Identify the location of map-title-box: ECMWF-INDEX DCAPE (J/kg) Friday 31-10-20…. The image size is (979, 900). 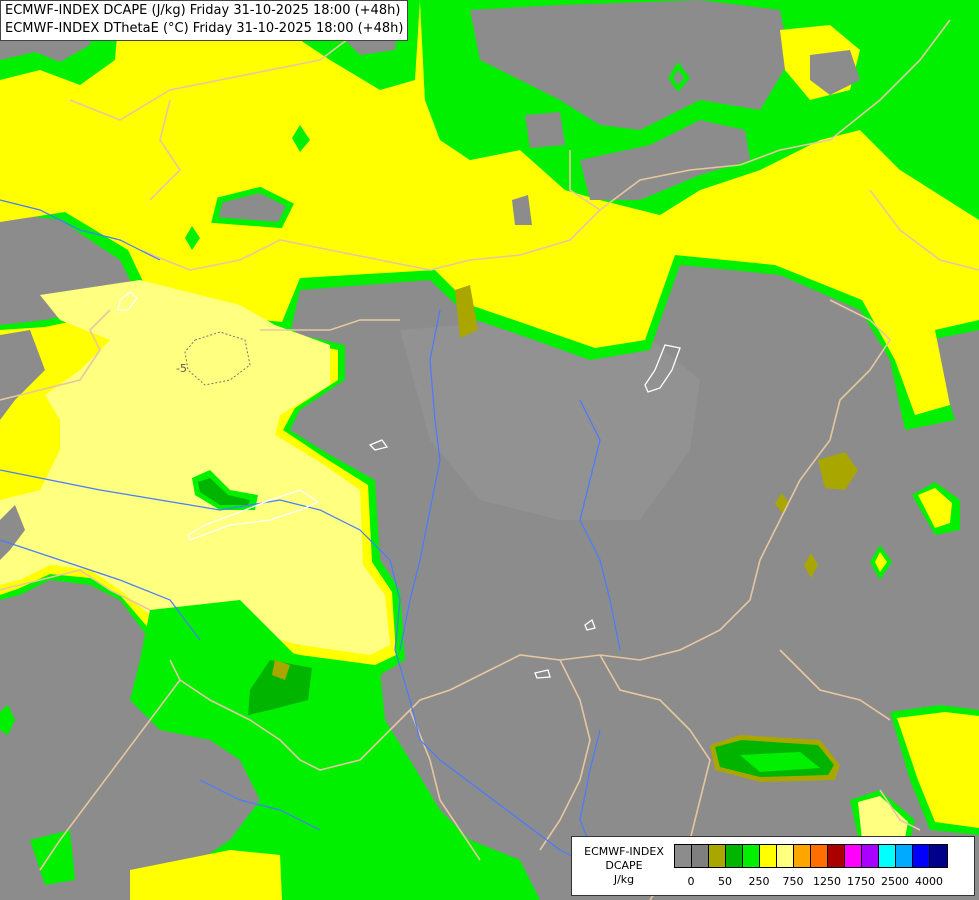
(204, 20).